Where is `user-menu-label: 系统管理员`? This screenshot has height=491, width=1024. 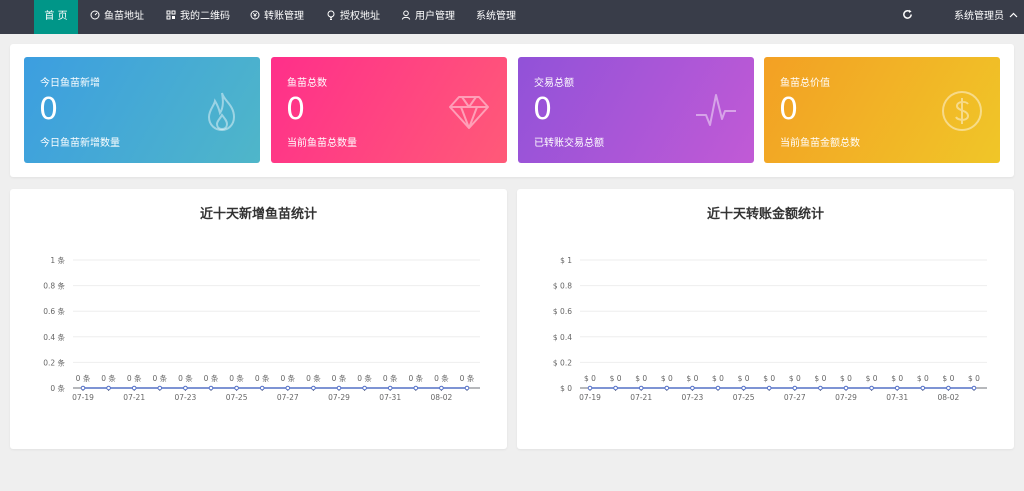
user-menu-label: 系统管理员 is located at coordinates (979, 16).